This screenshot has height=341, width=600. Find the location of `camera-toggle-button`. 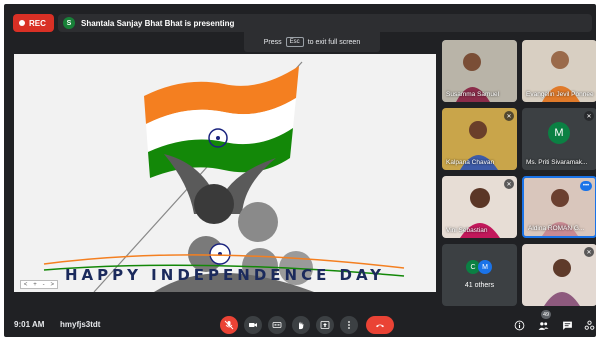

camera-toggle-button is located at coordinates (253, 325).